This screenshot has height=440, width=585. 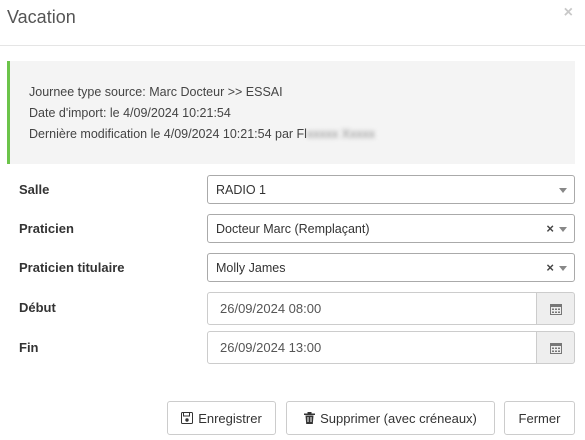 I want to click on modal-title: Vacation, so click(x=41, y=17).